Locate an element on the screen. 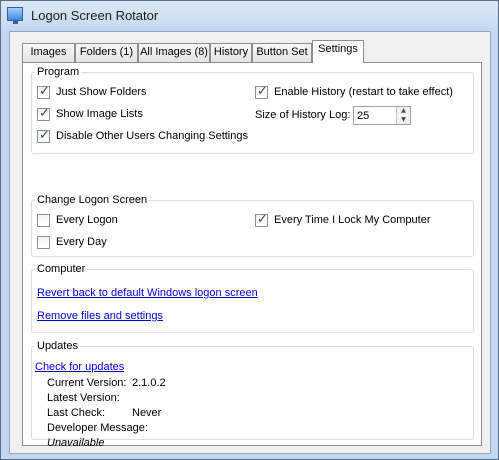 Image resolution: width=499 pixels, height=460 pixels. tab-button-set: Button Set is located at coordinates (282, 52).